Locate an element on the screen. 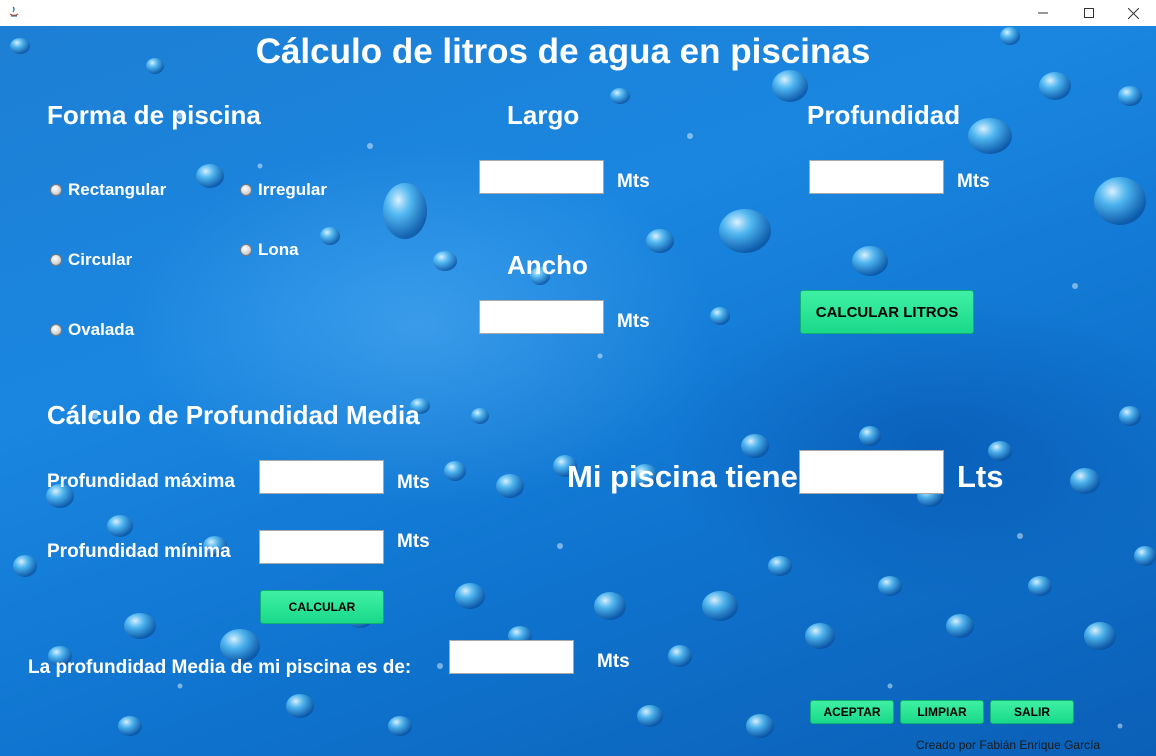 The height and width of the screenshot is (756, 1156). avg-depth-unit: Mts is located at coordinates (613, 661).